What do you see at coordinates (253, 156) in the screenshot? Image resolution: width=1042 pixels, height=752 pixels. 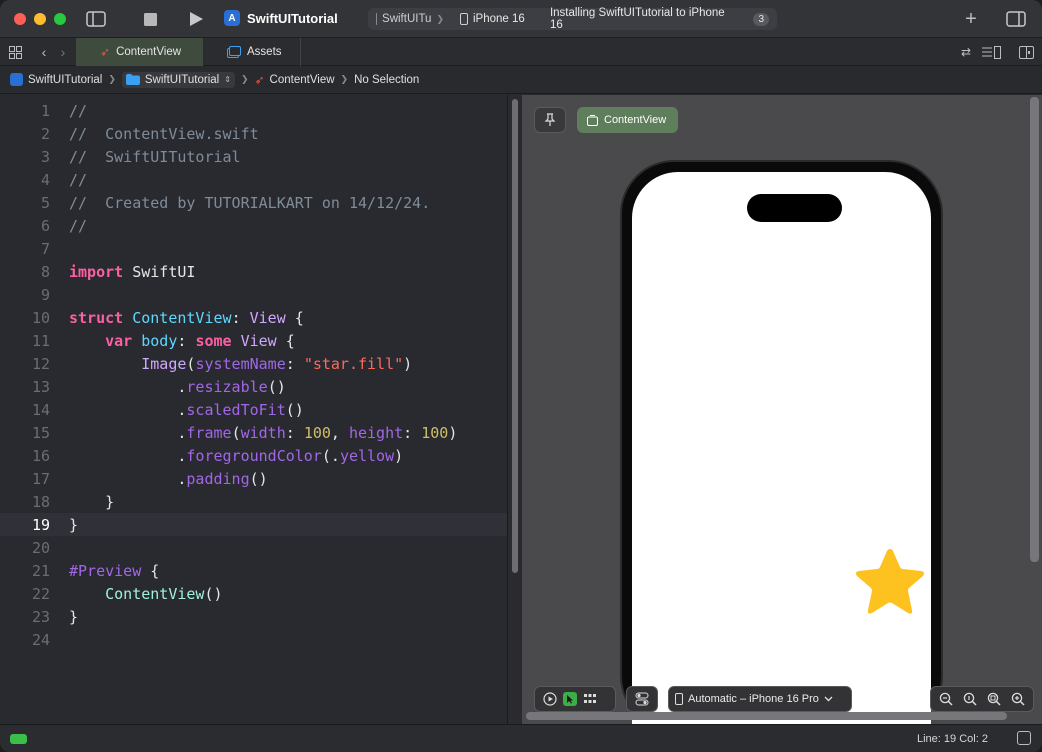 I see `code-line: 3 // SwiftUITutorial` at bounding box center [253, 156].